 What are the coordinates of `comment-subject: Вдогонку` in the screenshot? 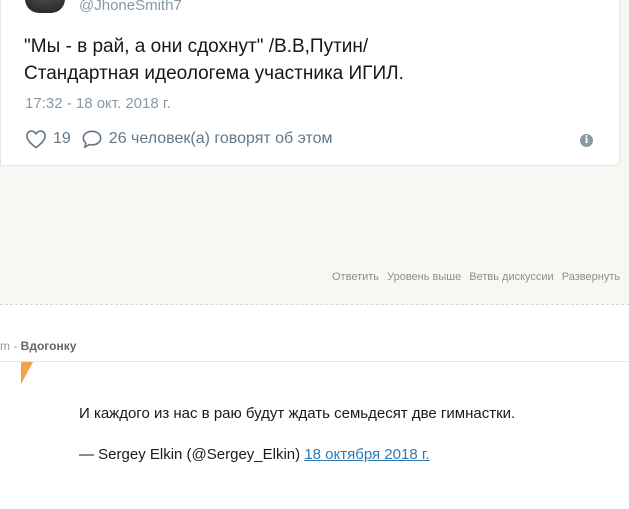 It's located at (48, 346).